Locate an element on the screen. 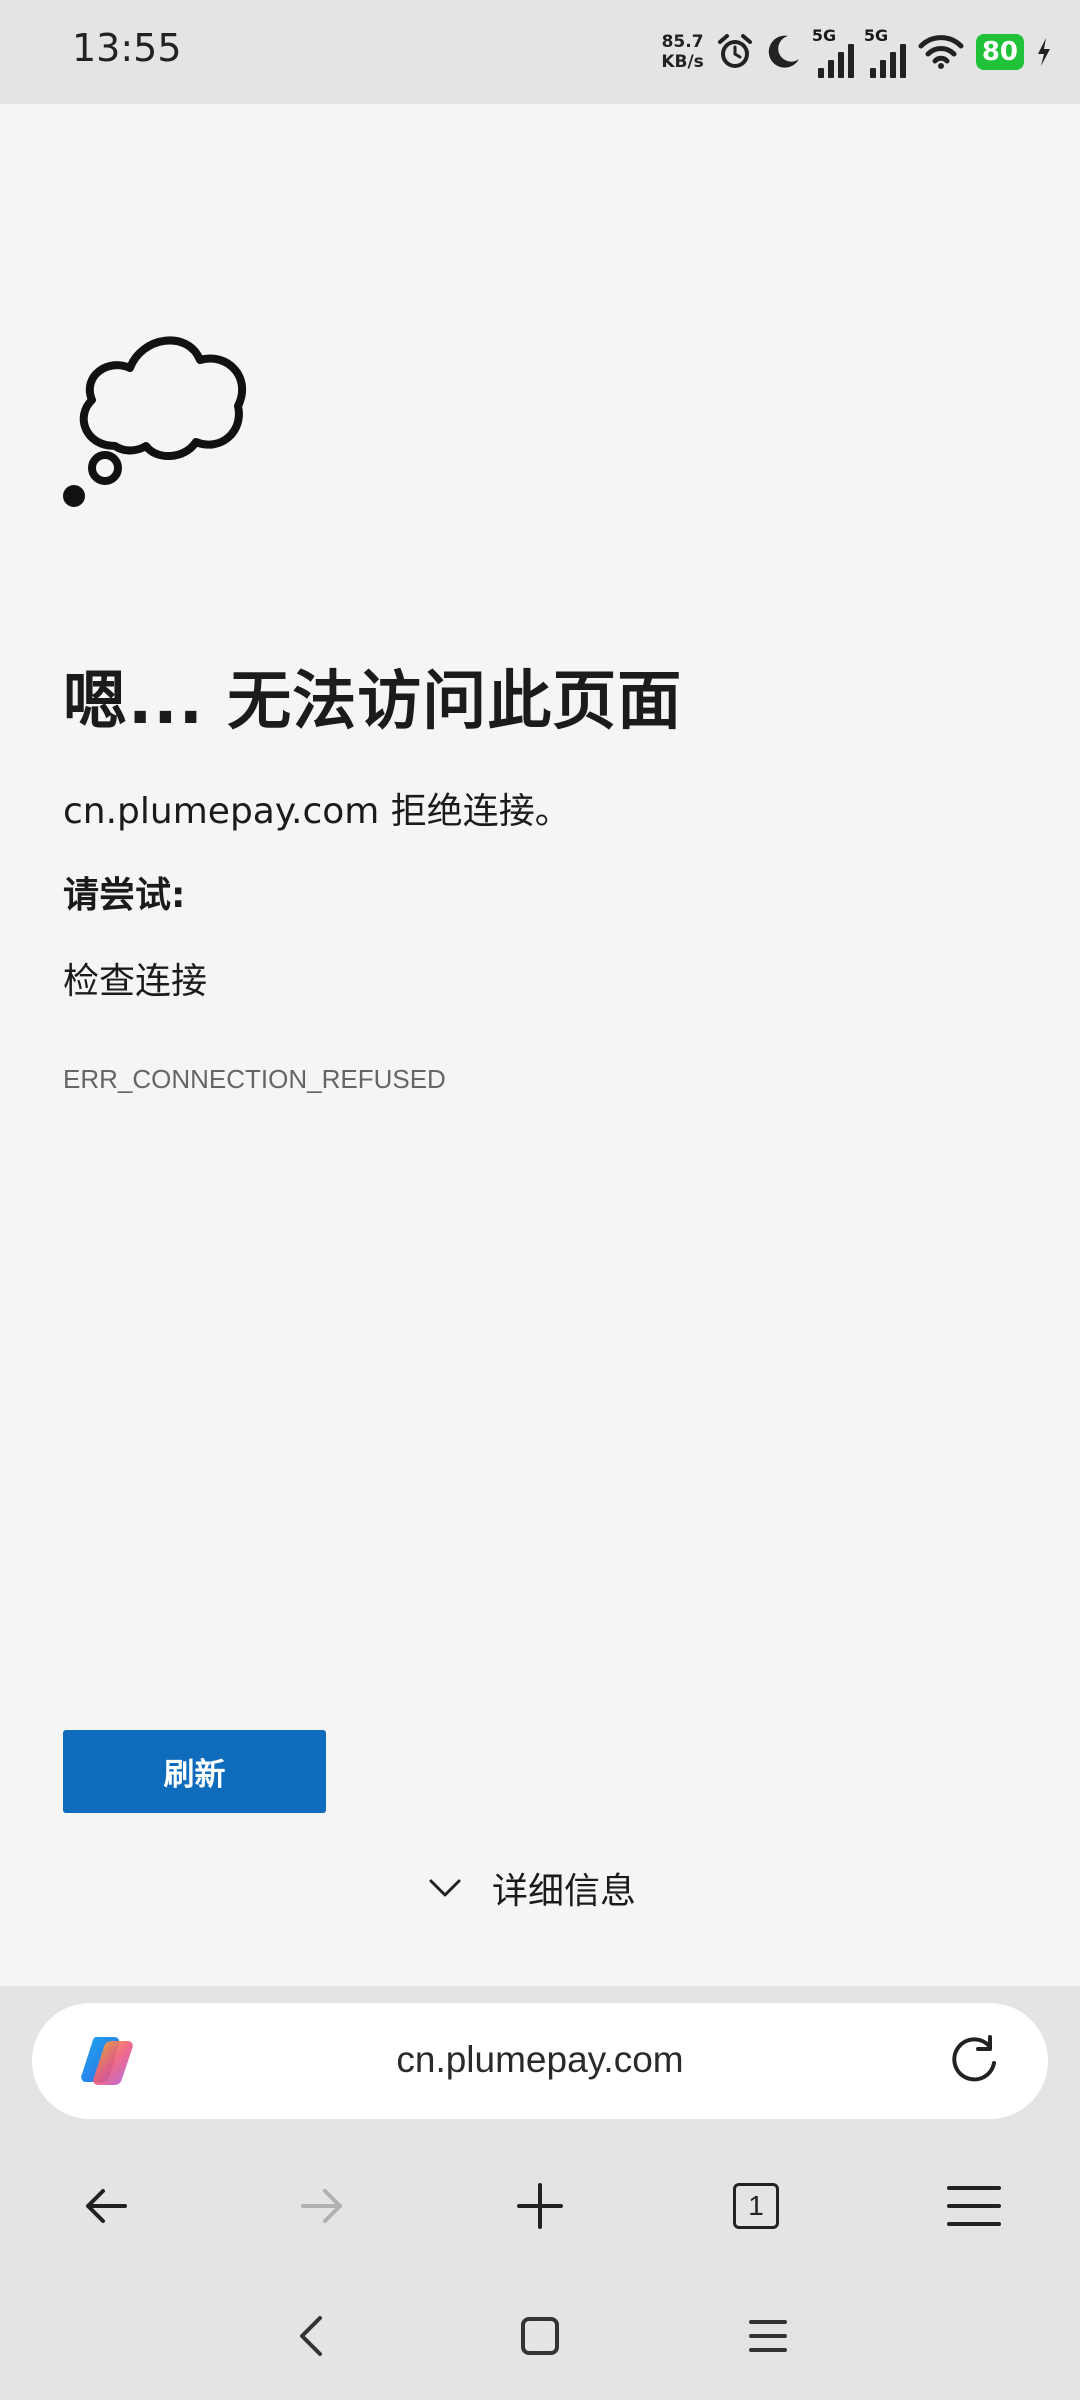 The width and height of the screenshot is (1080, 2400). forward-arrow-icon is located at coordinates (321, 2206).